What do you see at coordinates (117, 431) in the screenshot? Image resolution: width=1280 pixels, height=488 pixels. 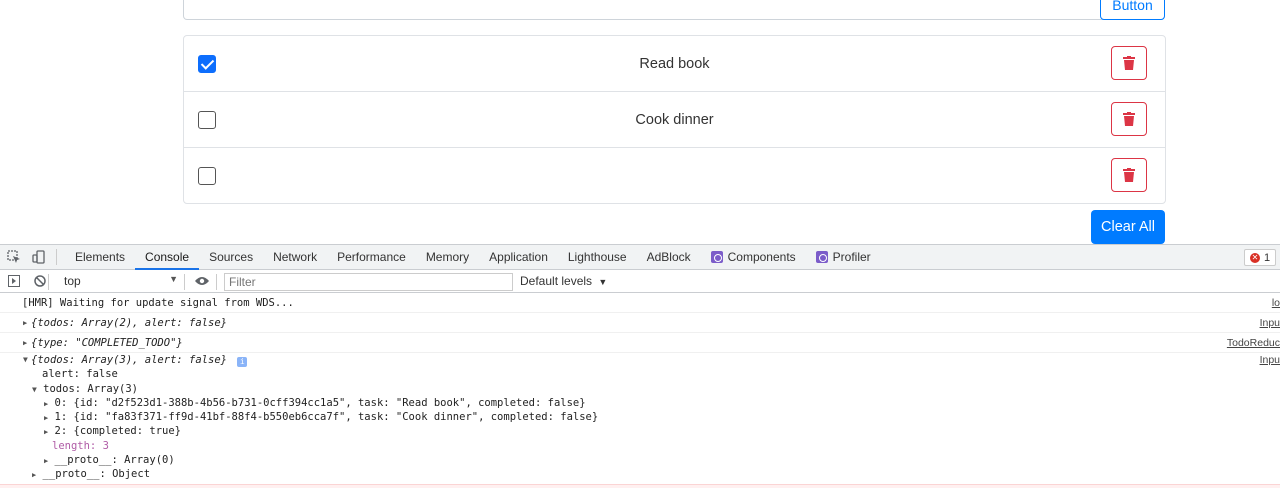 I see `property-text: 2: {completed: true}` at bounding box center [117, 431].